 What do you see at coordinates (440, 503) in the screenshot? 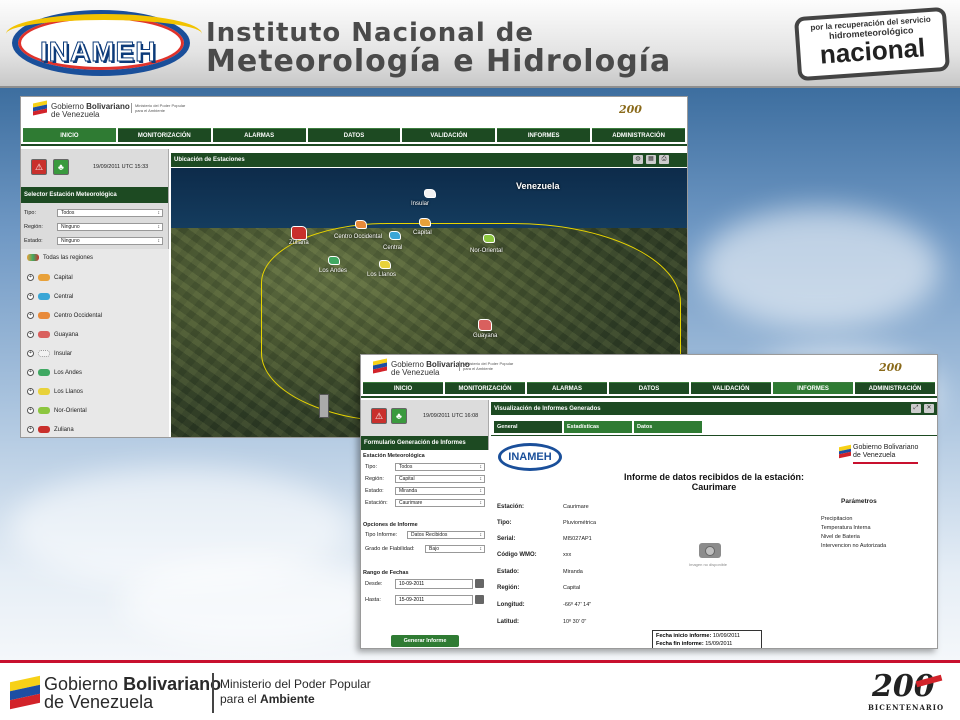
I see `station-select: Caurimare` at bounding box center [440, 503].